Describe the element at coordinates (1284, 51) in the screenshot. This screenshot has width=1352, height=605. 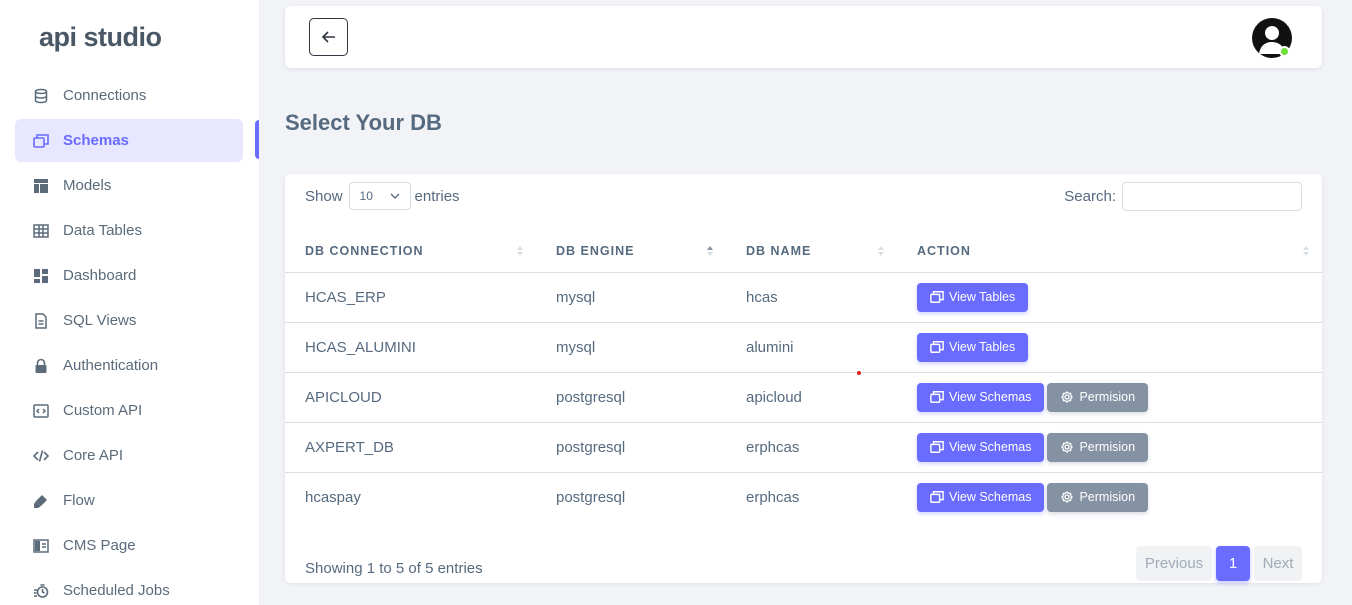
I see `online-status-dot` at that location.